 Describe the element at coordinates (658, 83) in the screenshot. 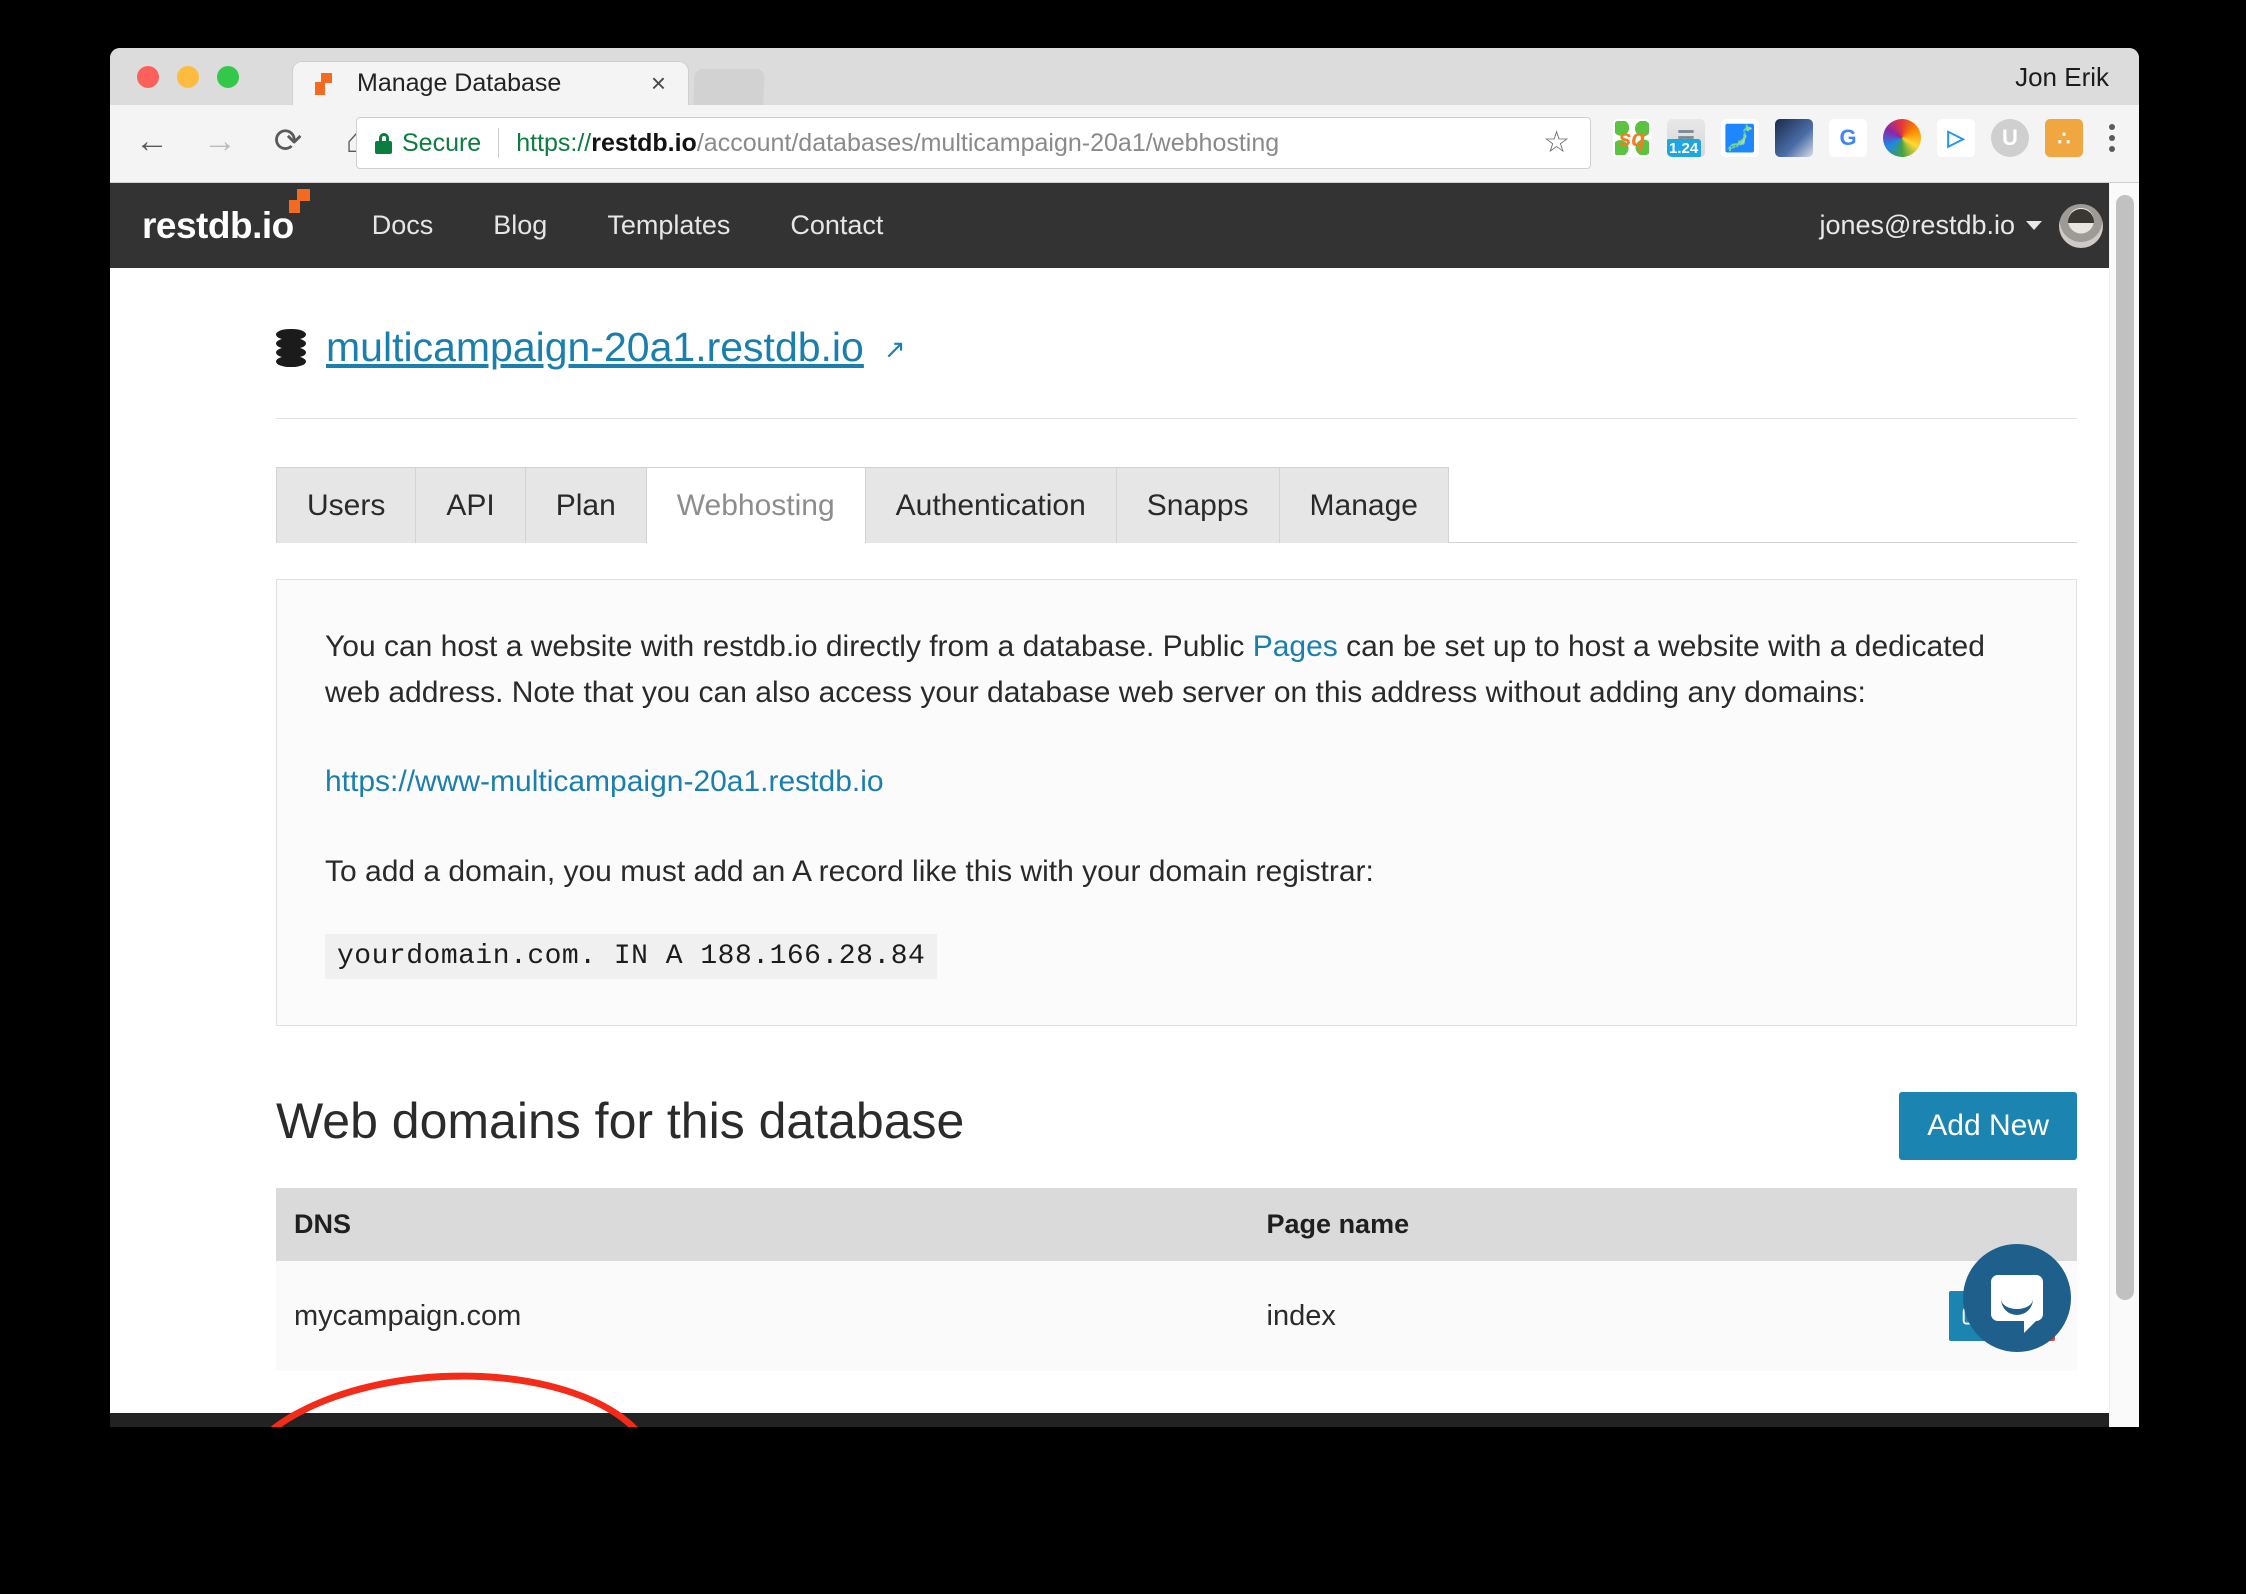

I see `close-tab-icon: ×` at that location.